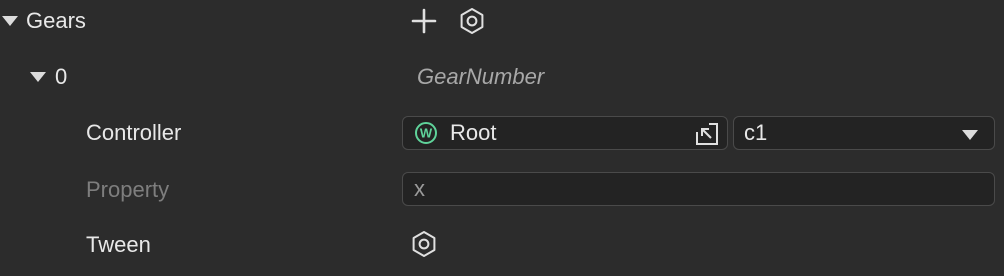 This screenshot has width=1004, height=276. What do you see at coordinates (118, 244) in the screenshot?
I see `tween-label: Tween` at bounding box center [118, 244].